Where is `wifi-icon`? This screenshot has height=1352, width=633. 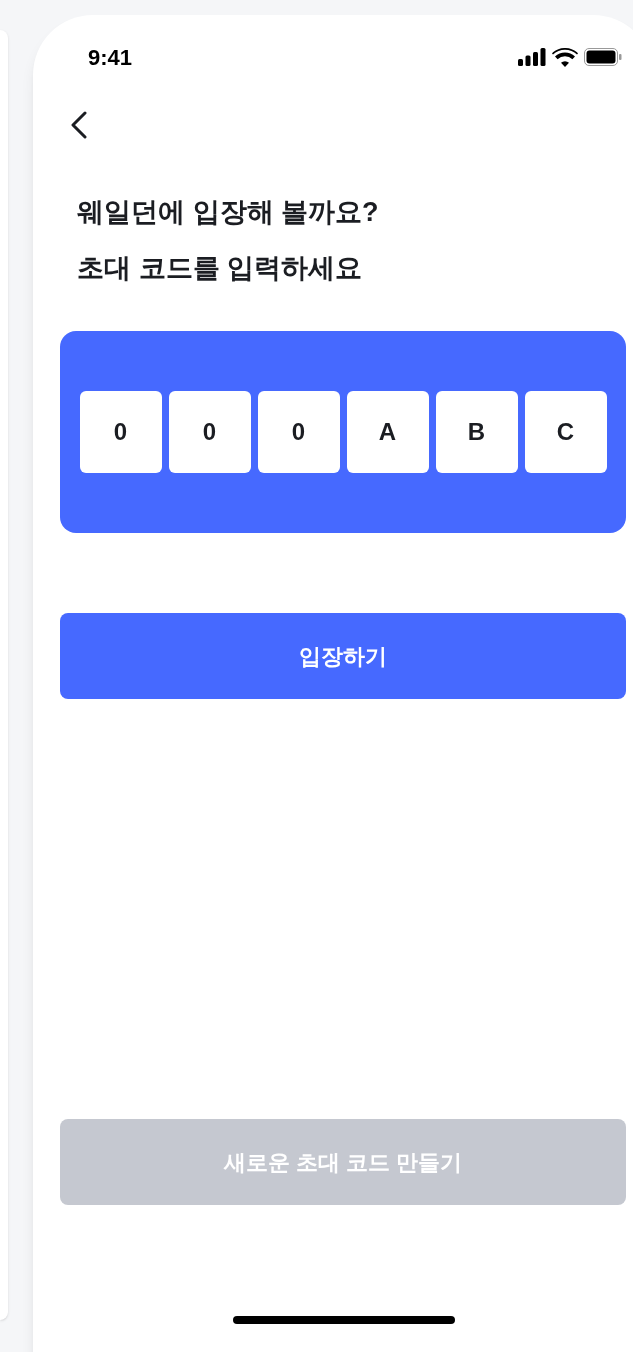 wifi-icon is located at coordinates (565, 57).